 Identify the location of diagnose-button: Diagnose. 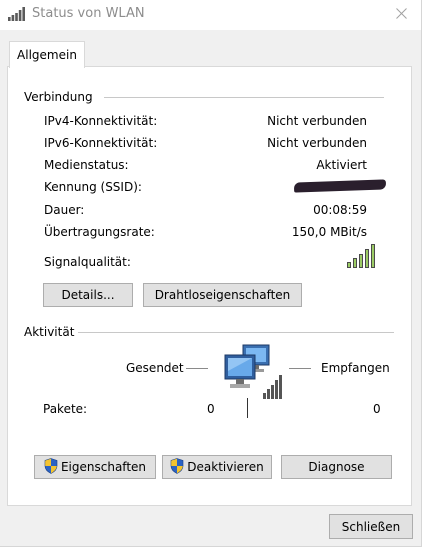
(336, 467).